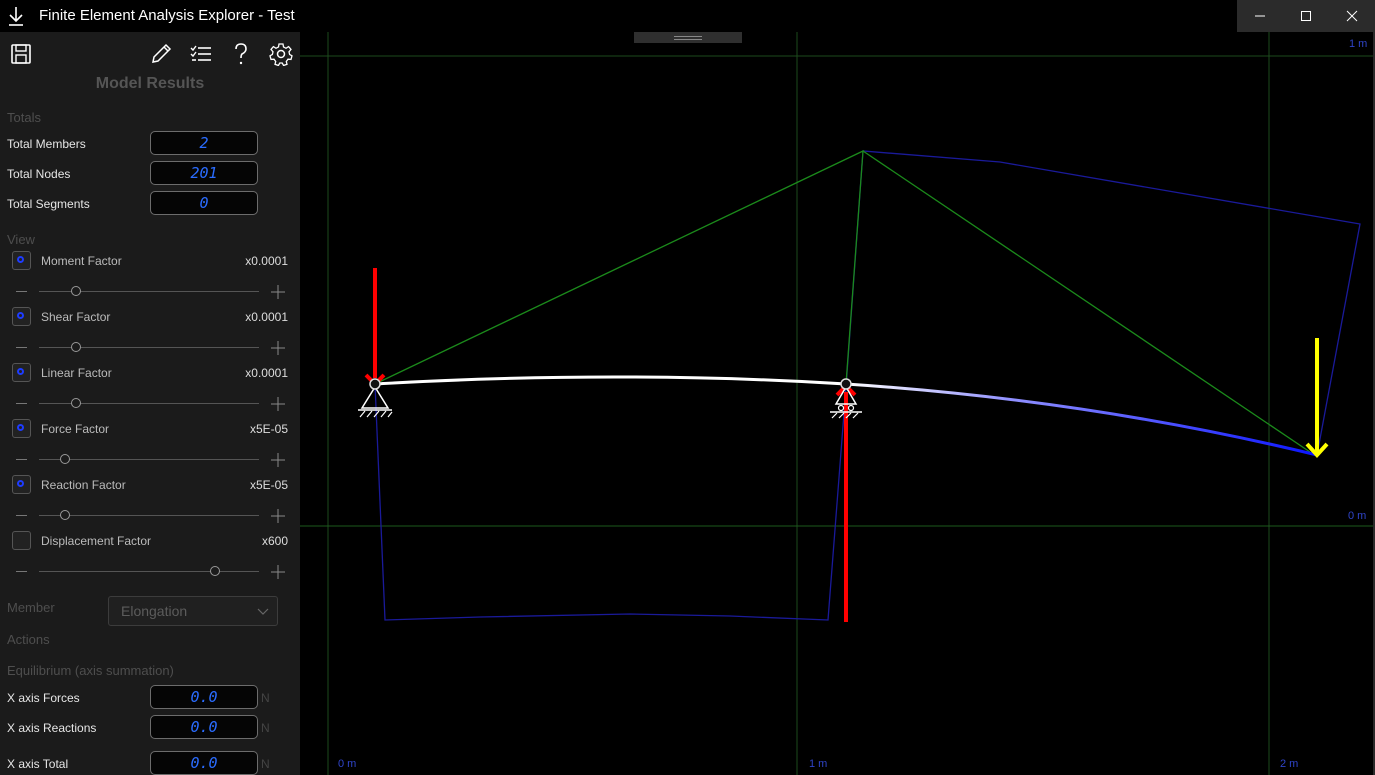  What do you see at coordinates (31, 607) in the screenshot?
I see `member-heading: Member` at bounding box center [31, 607].